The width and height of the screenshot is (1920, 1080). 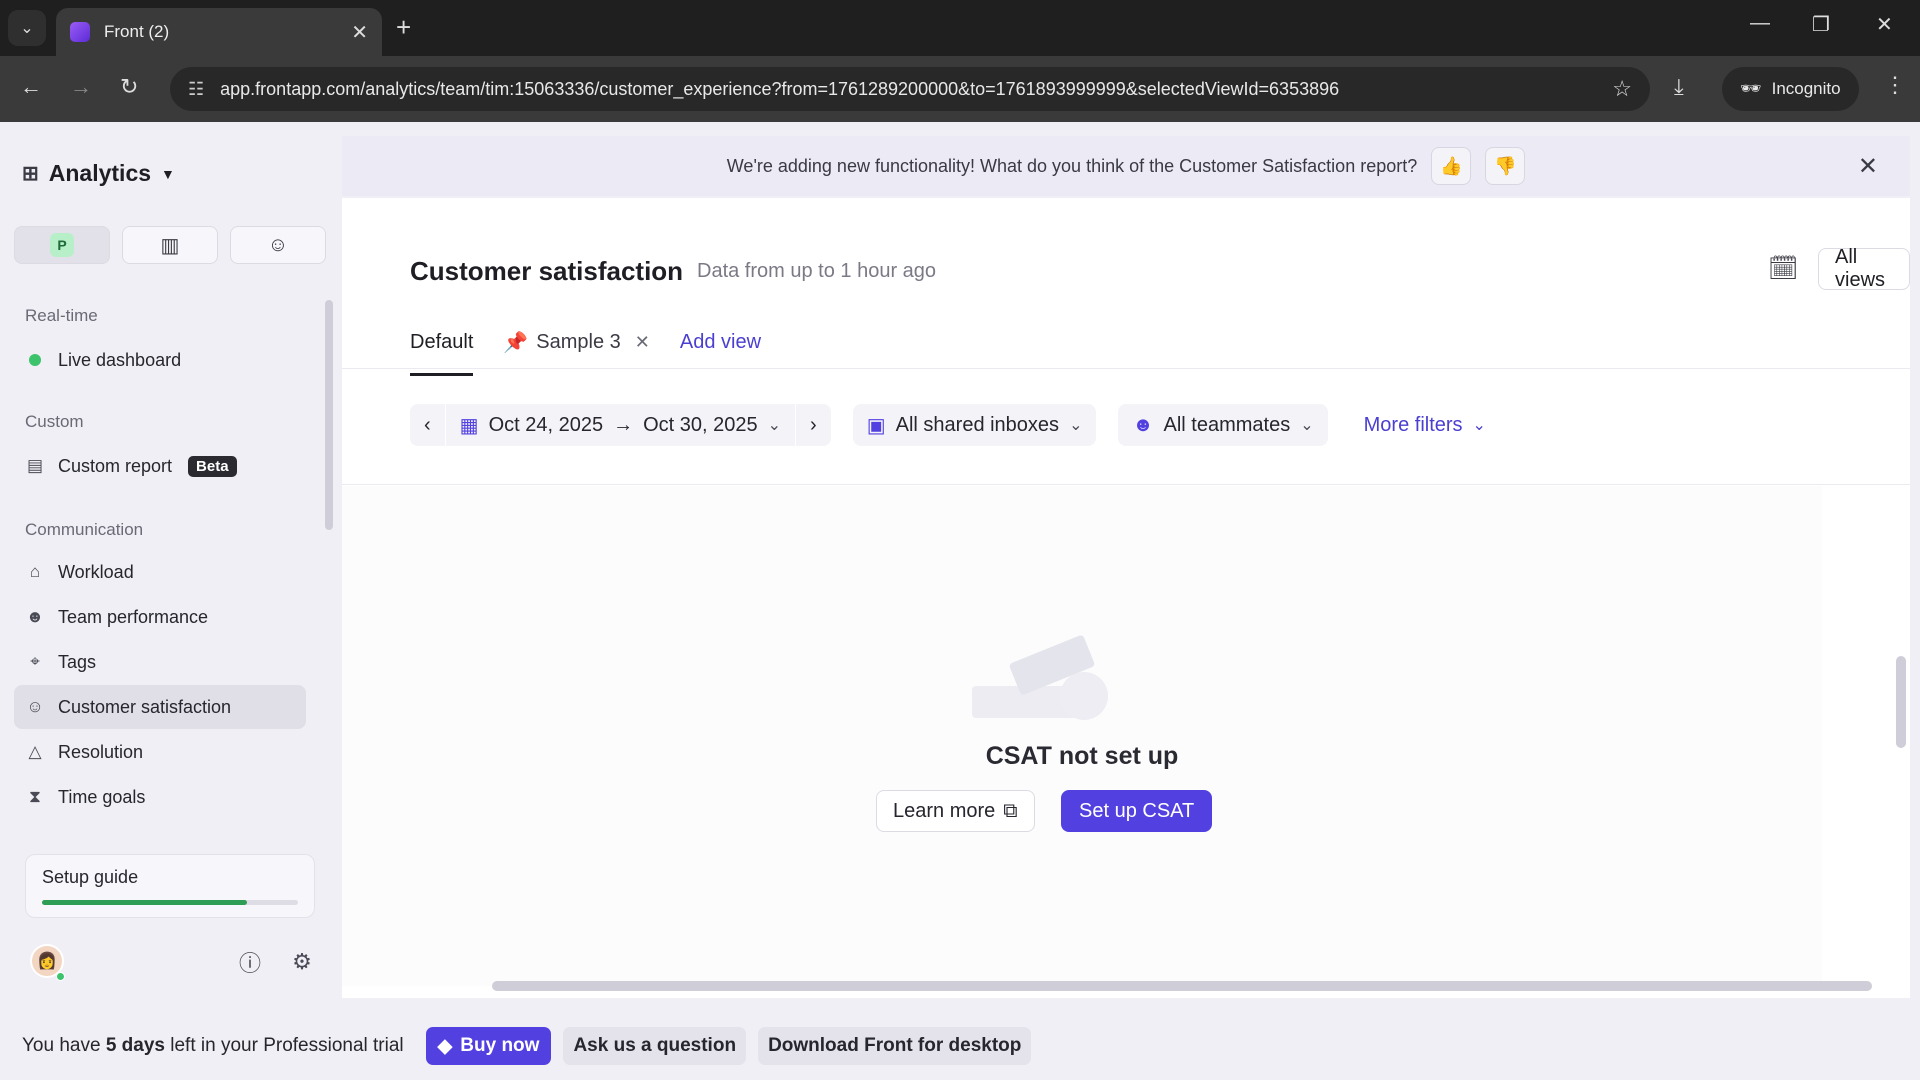 I want to click on horizontal-scrollbar, so click(x=1182, y=986).